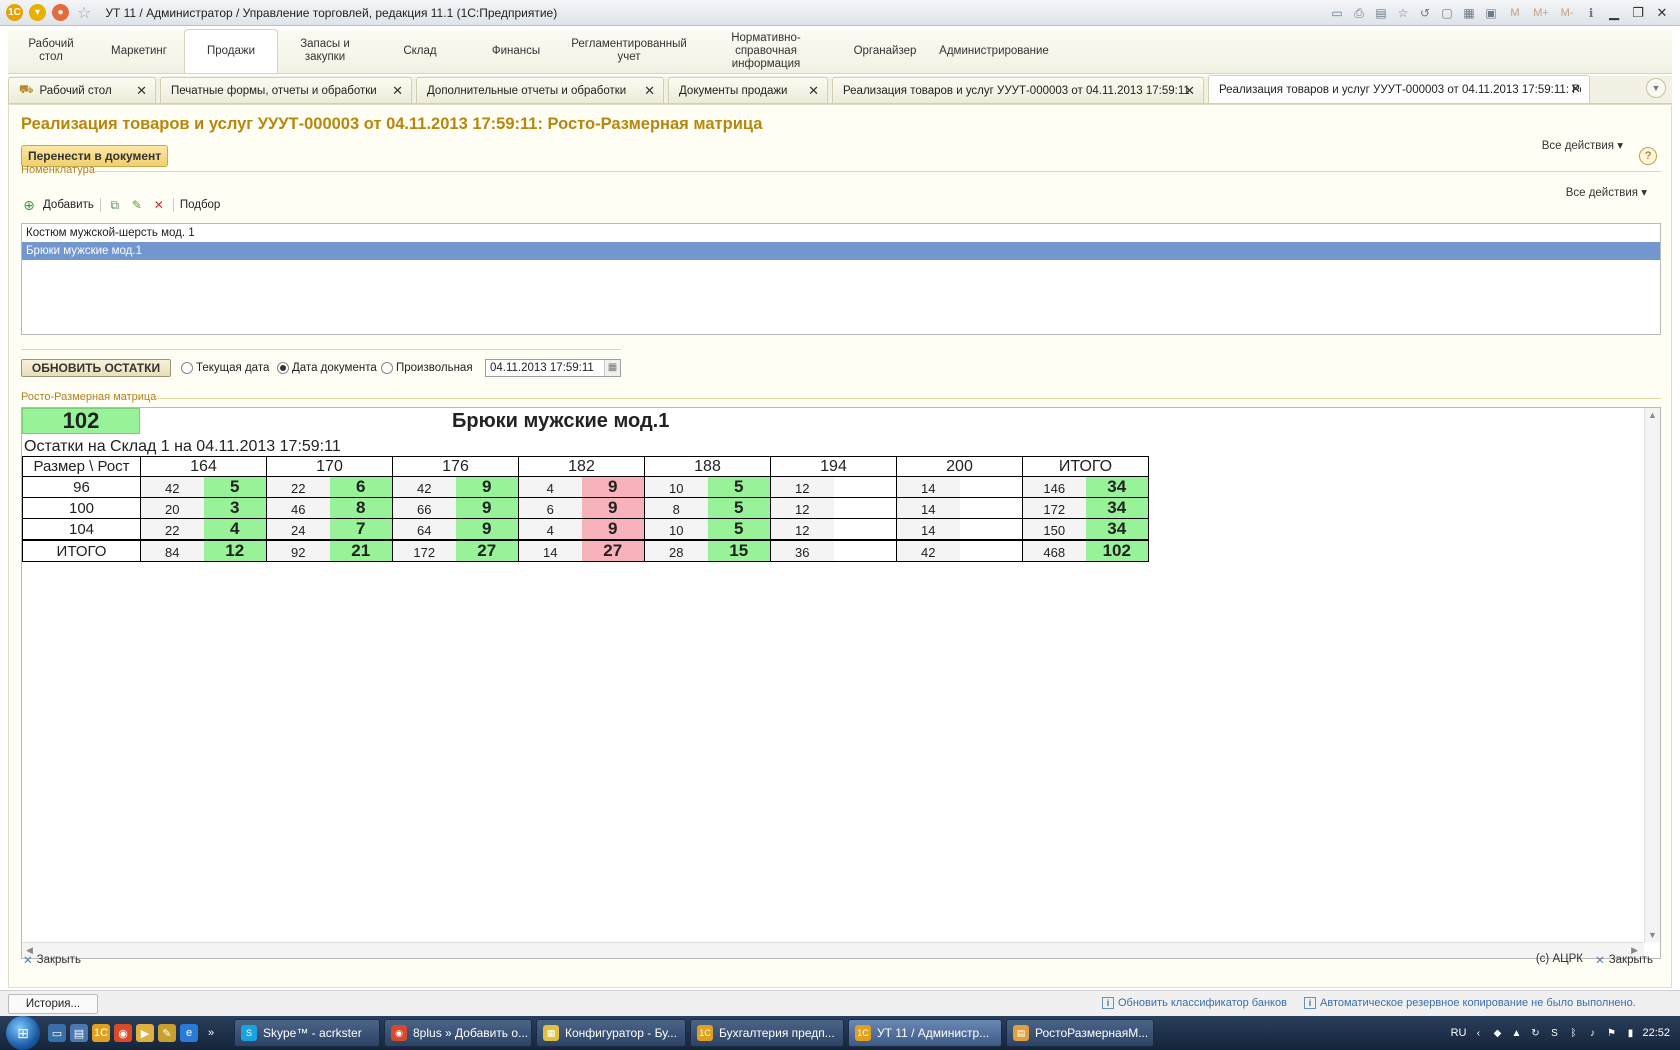 This screenshot has width=1680, height=1050. What do you see at coordinates (1624, 960) in the screenshot?
I see `close-button-right: ✕ Закрыть` at bounding box center [1624, 960].